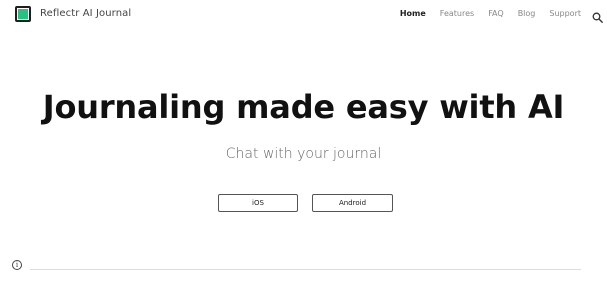 The height and width of the screenshot is (281, 607). Describe the element at coordinates (258, 203) in the screenshot. I see `ios-download-button: iOS` at that location.